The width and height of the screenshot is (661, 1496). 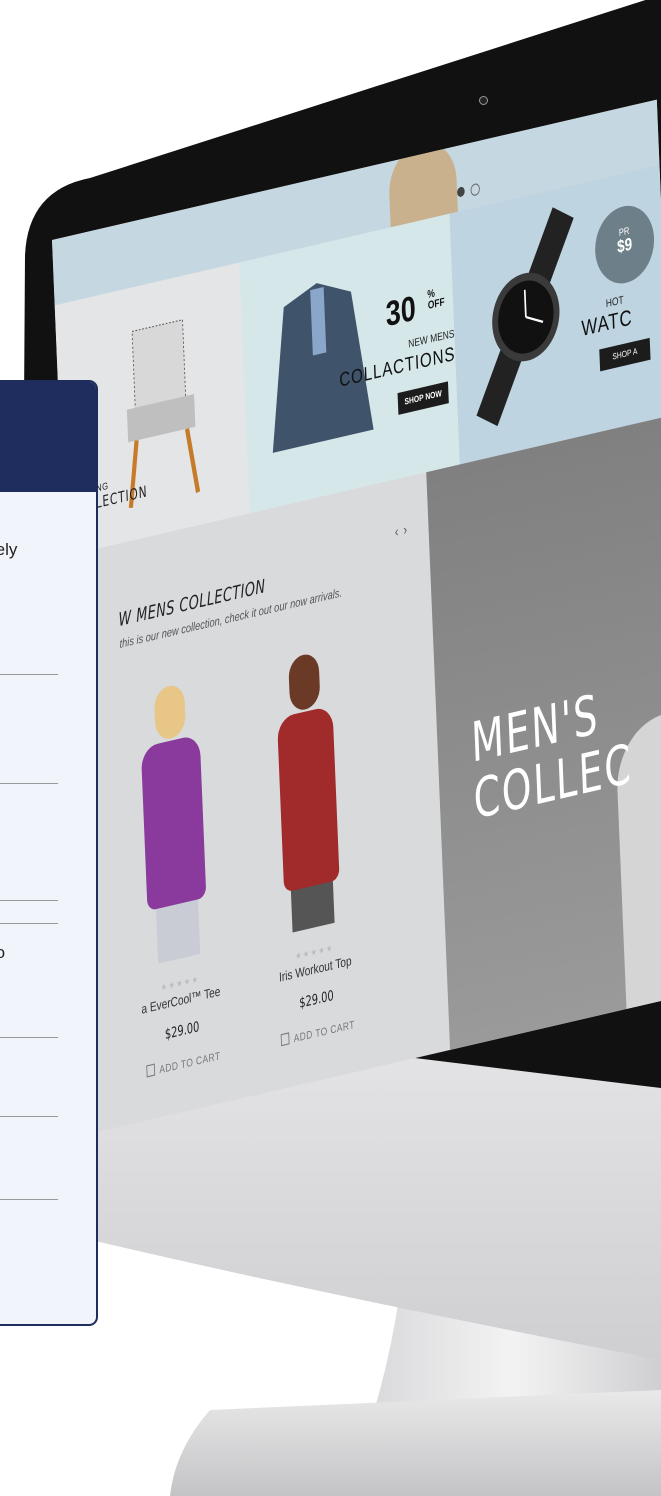 What do you see at coordinates (401, 310) in the screenshot?
I see `promo-percent: 30` at bounding box center [401, 310].